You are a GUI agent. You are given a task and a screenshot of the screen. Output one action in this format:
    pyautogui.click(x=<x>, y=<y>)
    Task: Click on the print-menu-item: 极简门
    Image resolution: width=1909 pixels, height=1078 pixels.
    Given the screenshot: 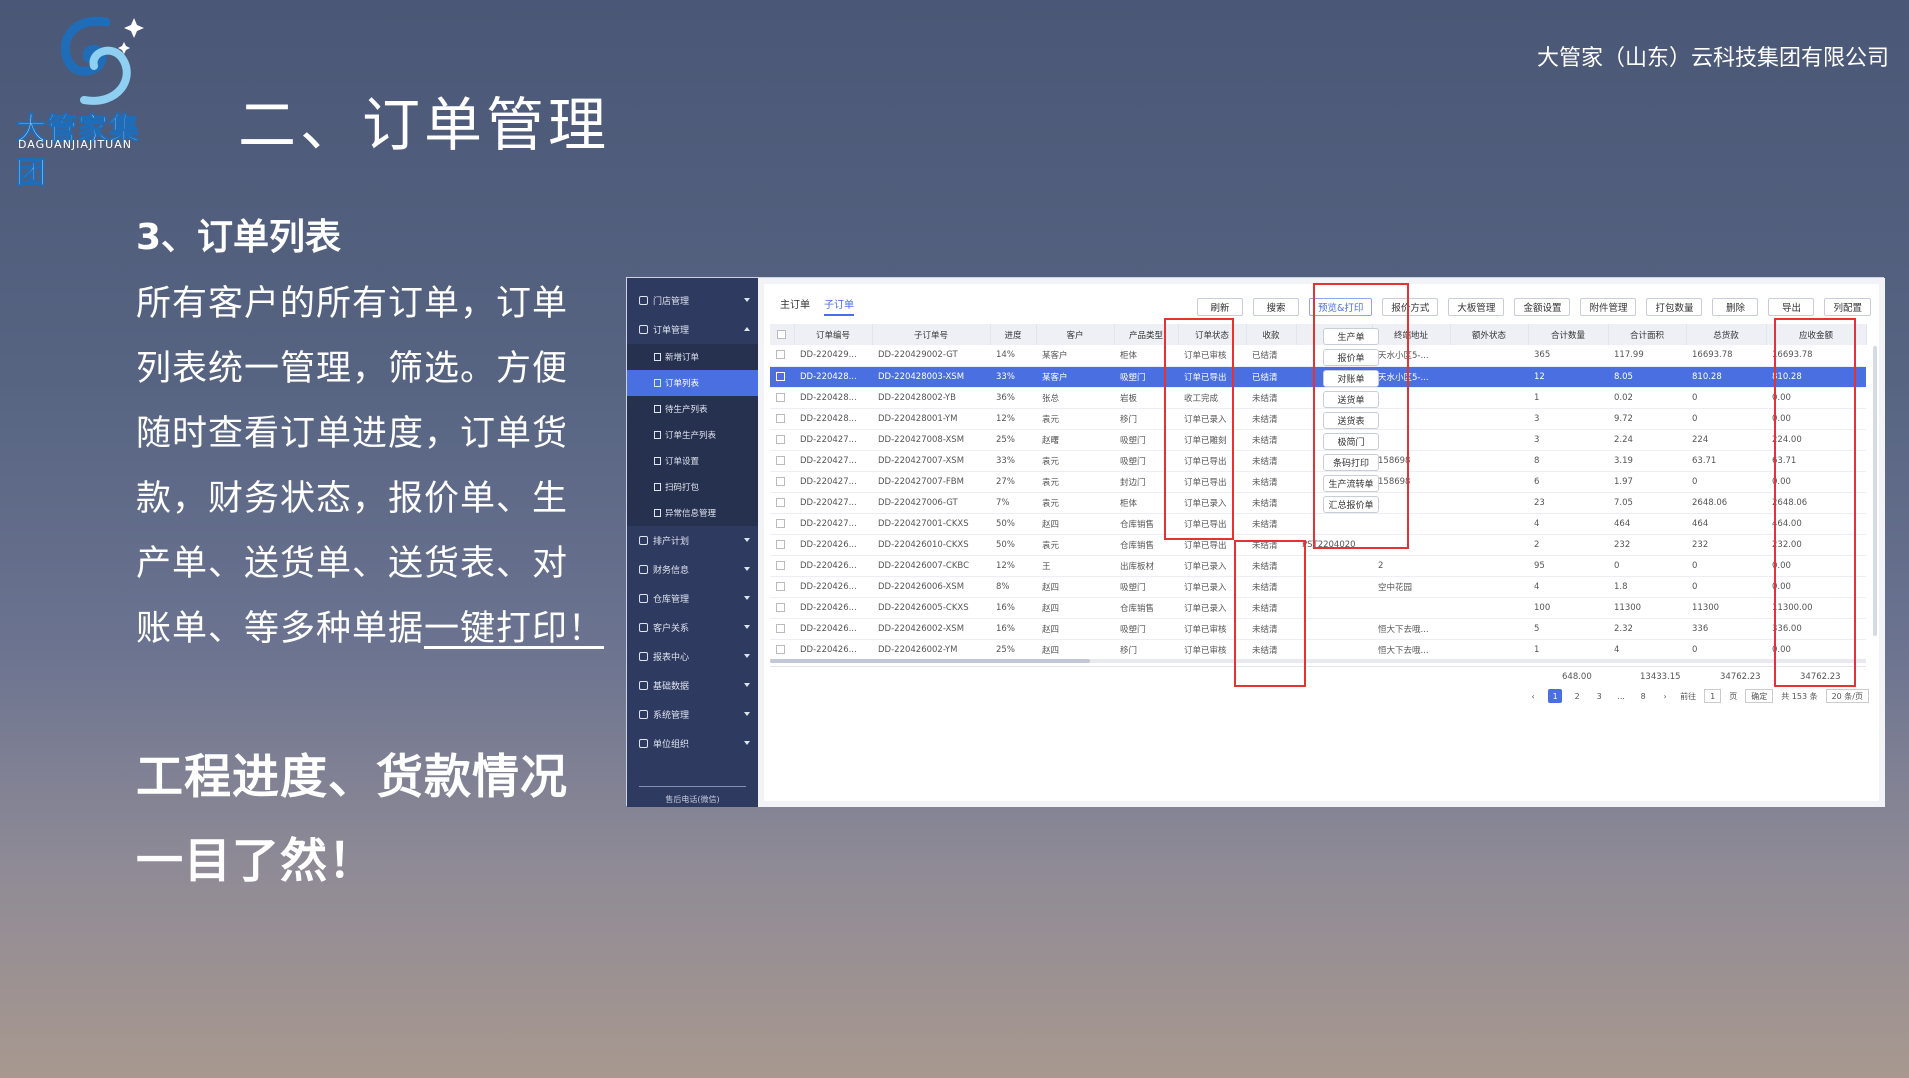 What is the action you would take?
    pyautogui.click(x=1351, y=441)
    